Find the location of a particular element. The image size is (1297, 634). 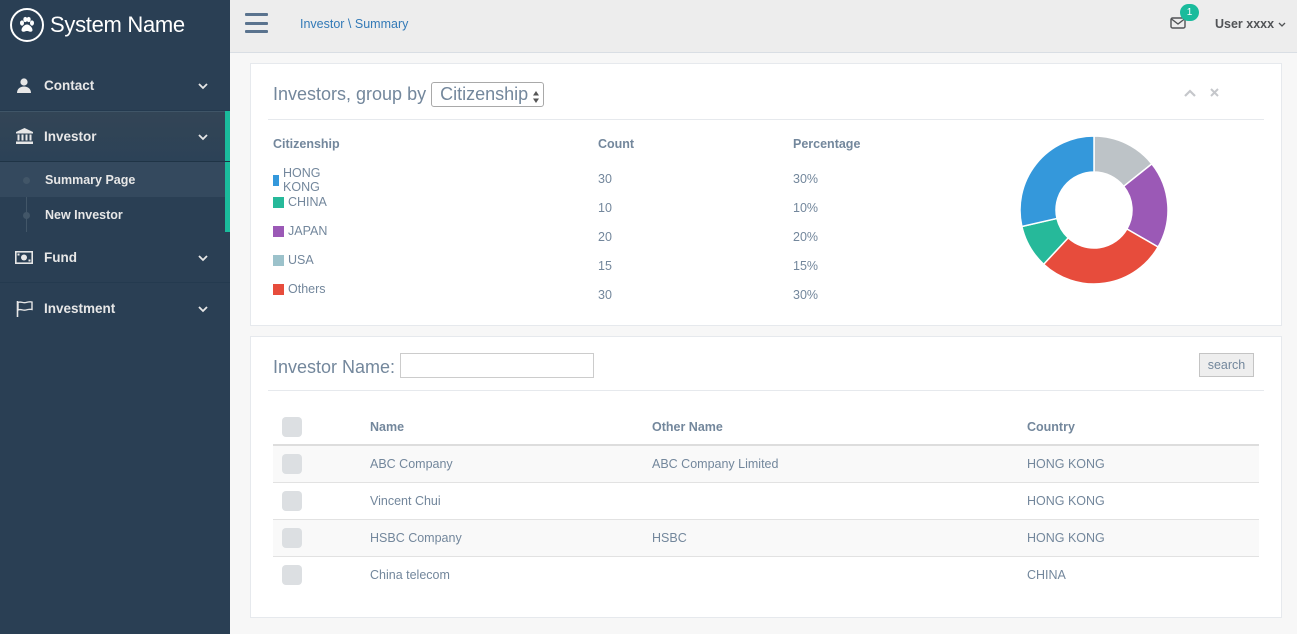

cell-country: CHINA is located at coordinates (1046, 575).